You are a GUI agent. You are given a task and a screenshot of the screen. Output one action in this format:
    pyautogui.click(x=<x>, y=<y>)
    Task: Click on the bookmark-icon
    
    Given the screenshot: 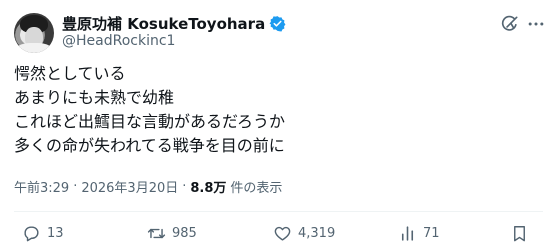 What is the action you would take?
    pyautogui.click(x=519, y=233)
    